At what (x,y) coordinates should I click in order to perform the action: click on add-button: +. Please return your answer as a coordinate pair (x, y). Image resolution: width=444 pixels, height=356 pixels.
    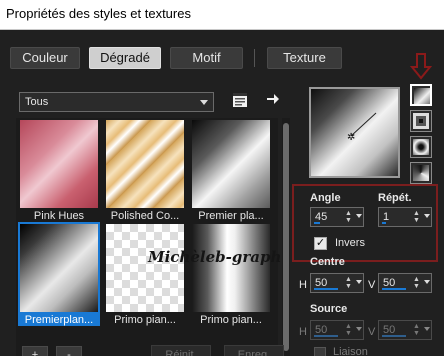
    Looking at the image, I should click on (35, 351).